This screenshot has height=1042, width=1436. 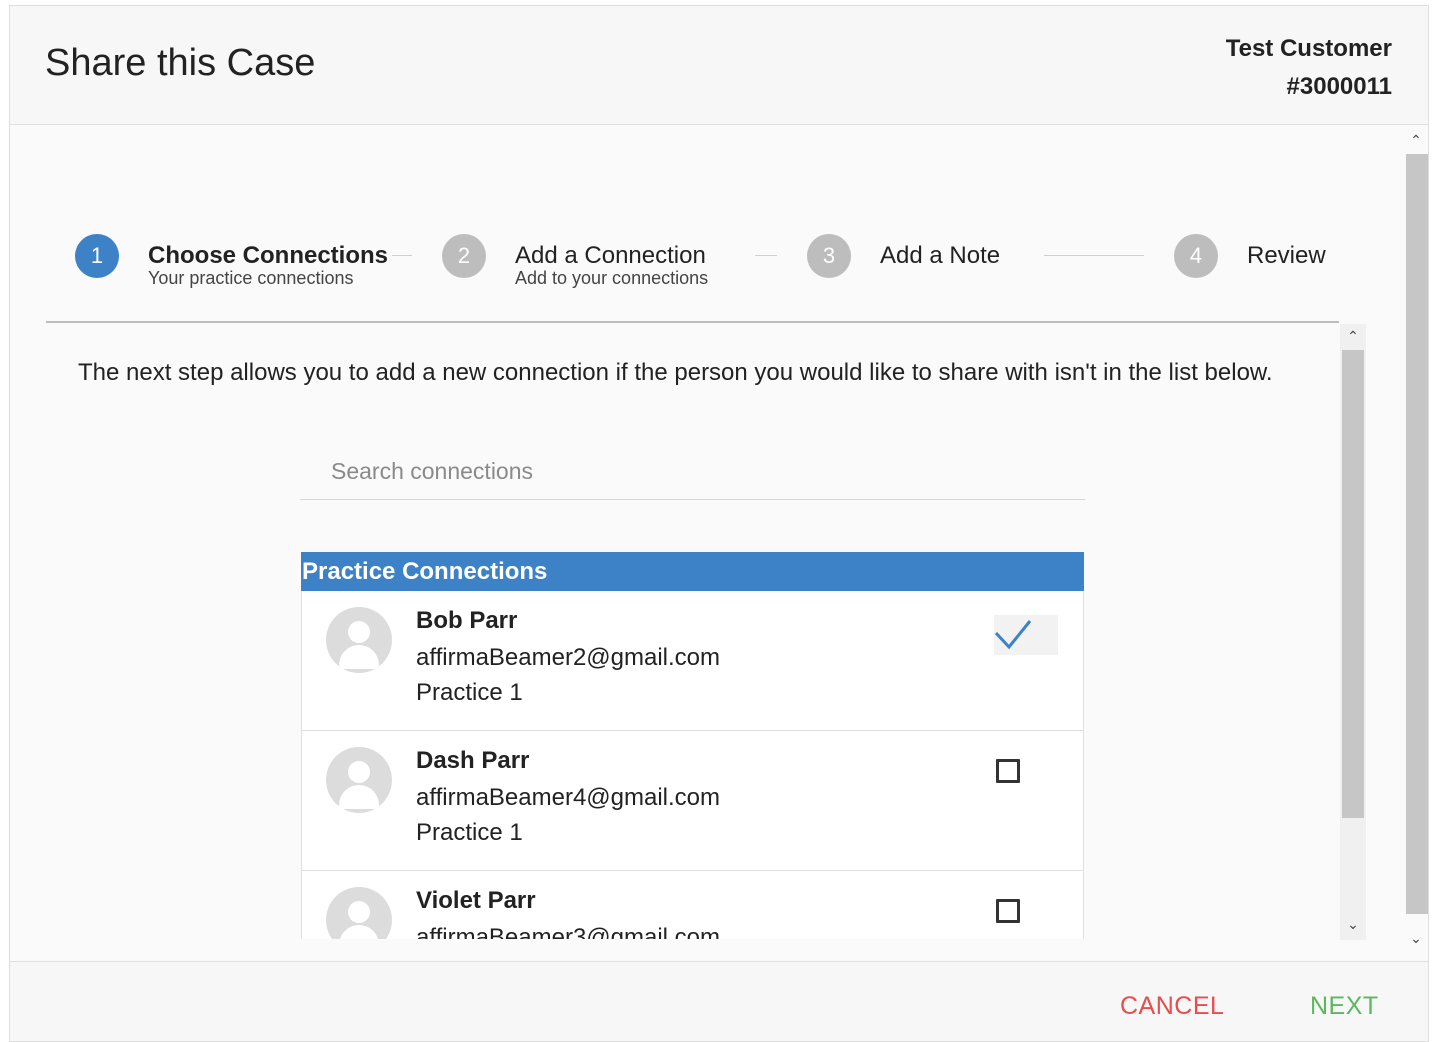 I want to click on connection-email: affirmaBeamer4@gmail.com, so click(x=568, y=797).